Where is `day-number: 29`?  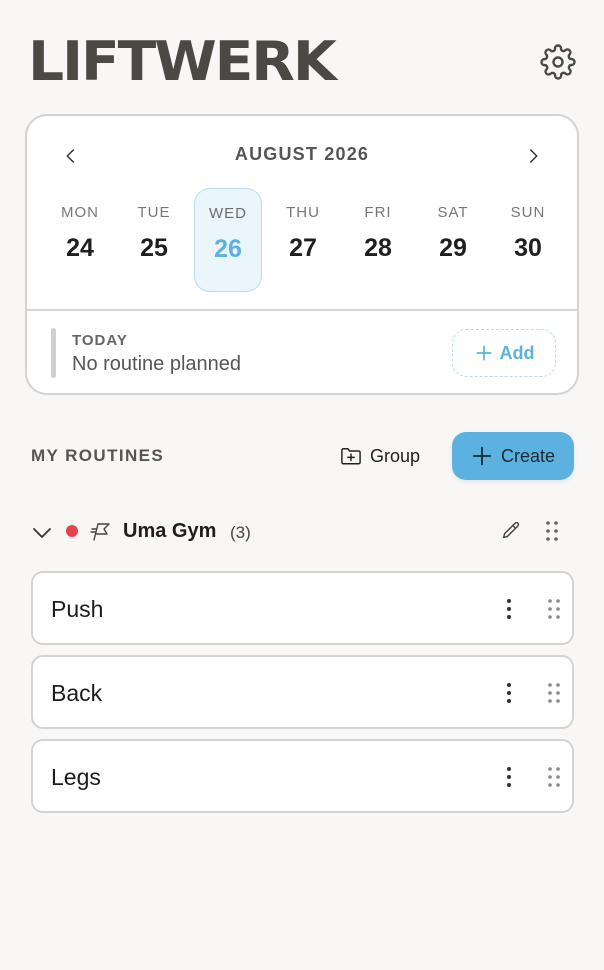 day-number: 29 is located at coordinates (453, 248).